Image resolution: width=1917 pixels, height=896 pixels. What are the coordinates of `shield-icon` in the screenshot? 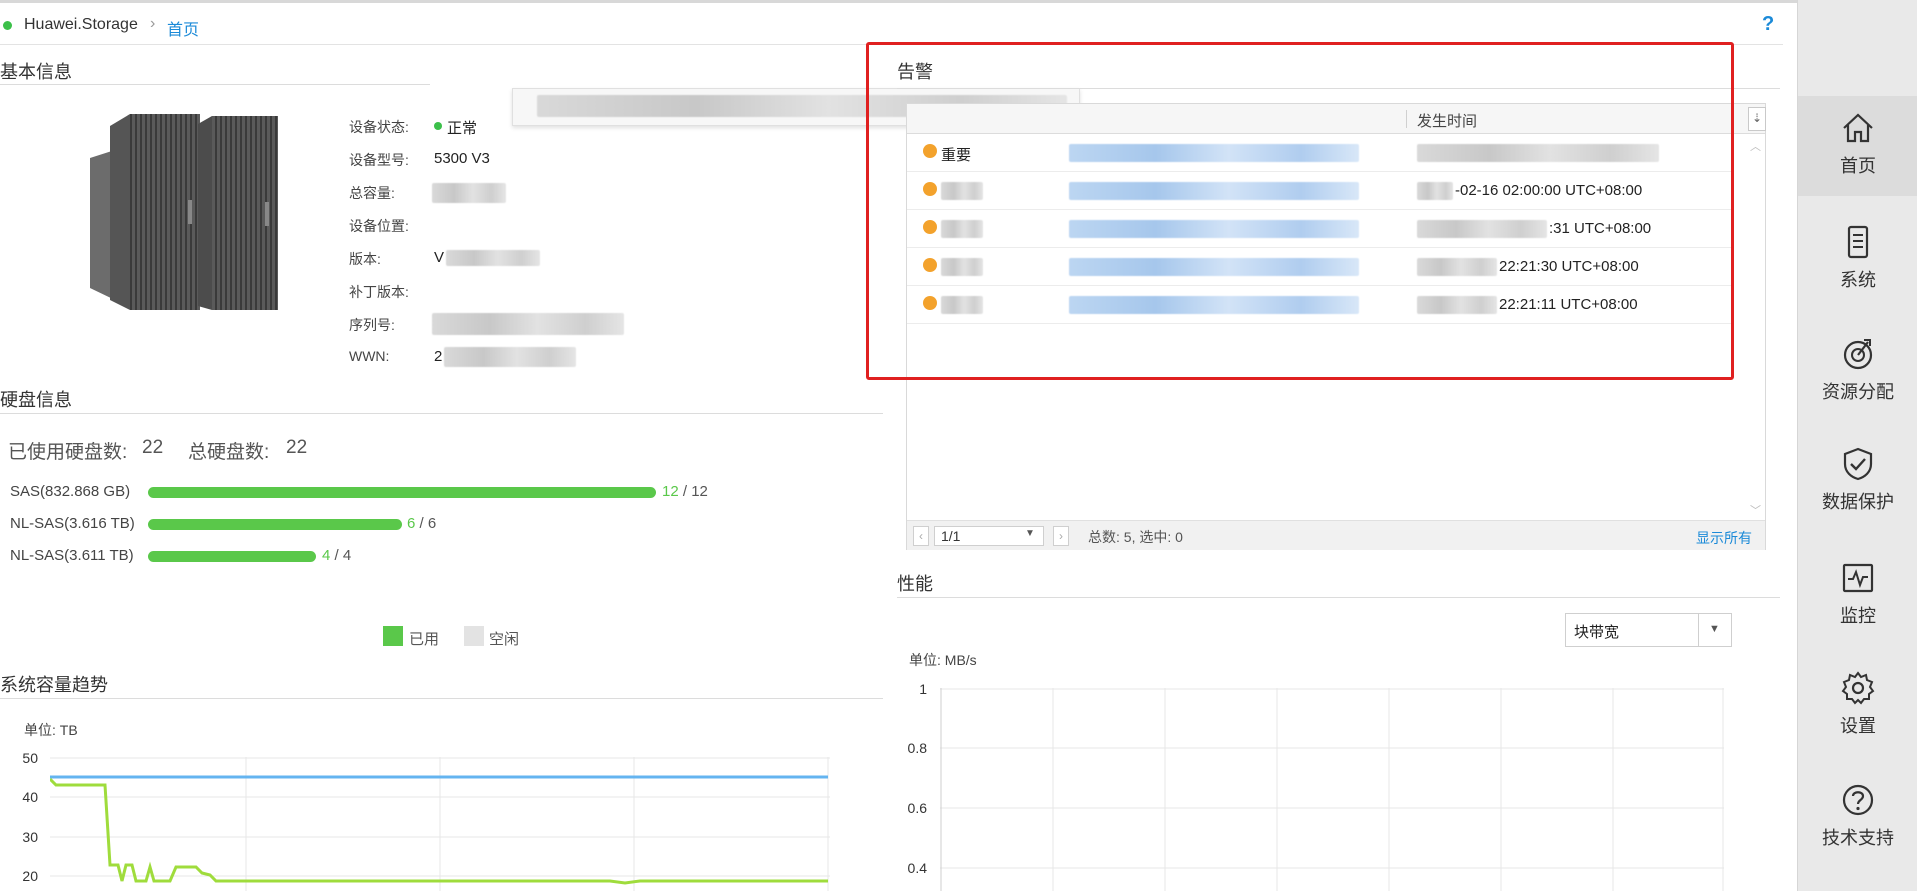 It's located at (1858, 464).